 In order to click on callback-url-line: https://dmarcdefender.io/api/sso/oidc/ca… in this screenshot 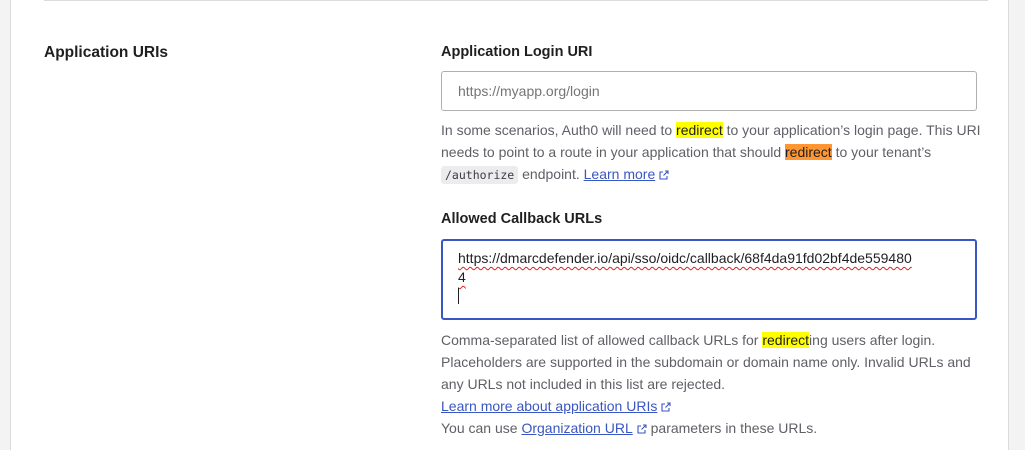, I will do `click(685, 258)`.